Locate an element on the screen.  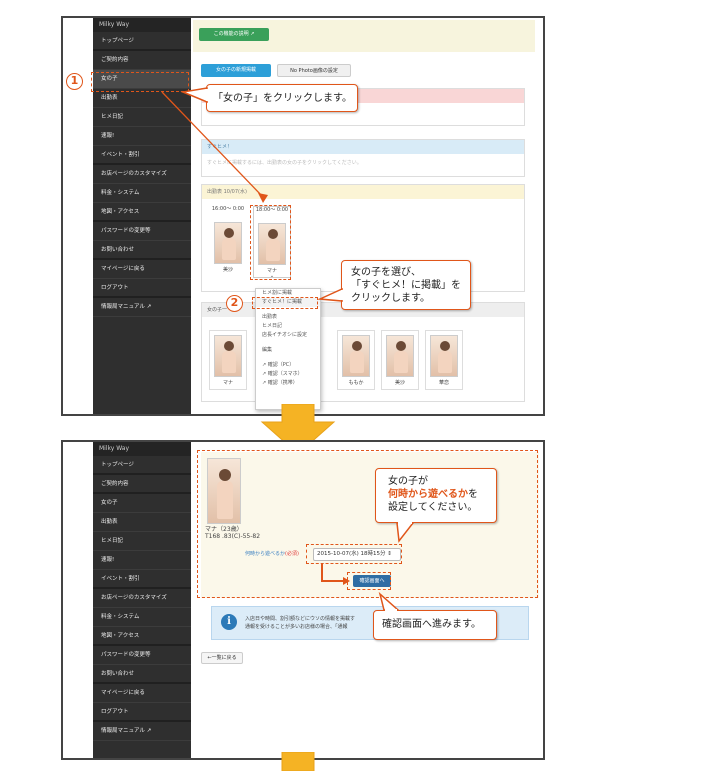
callout-set-time: 女の子が 何時から遊べるかを 設定してください。 is located at coordinates (436, 495).